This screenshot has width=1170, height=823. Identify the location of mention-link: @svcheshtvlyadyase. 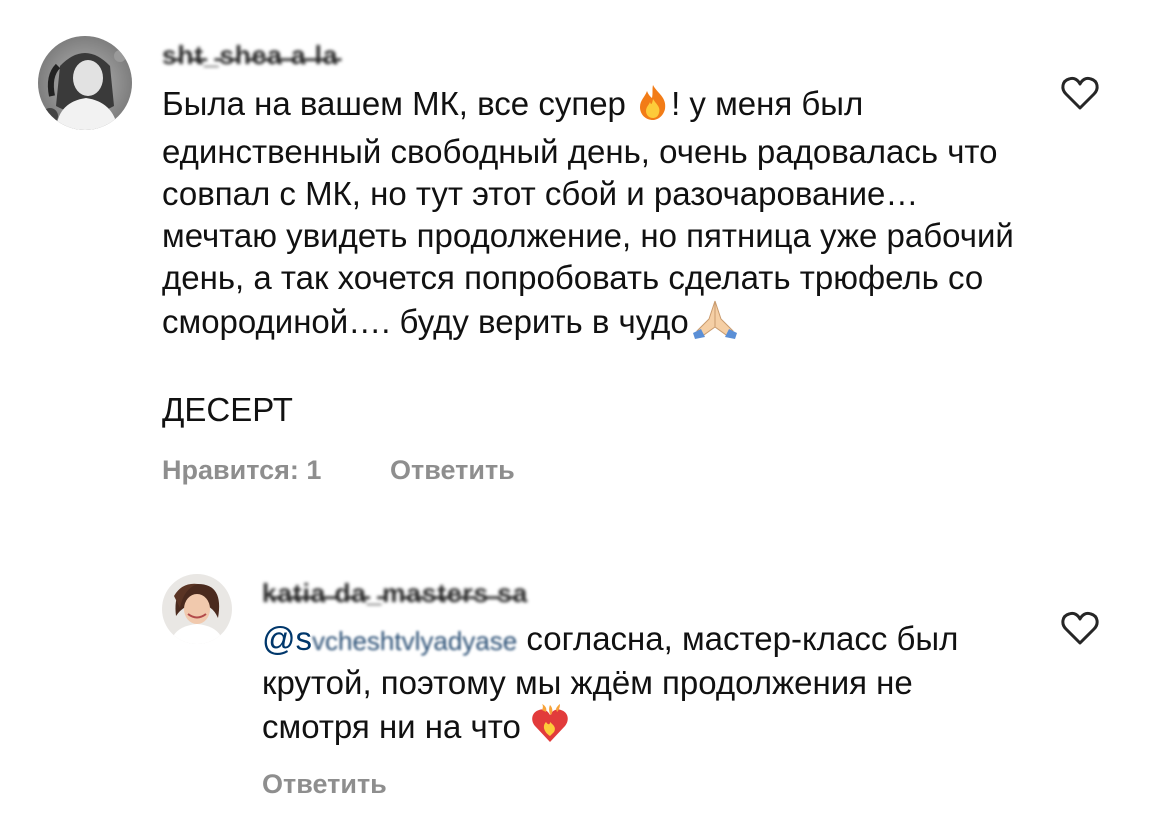
(389, 638).